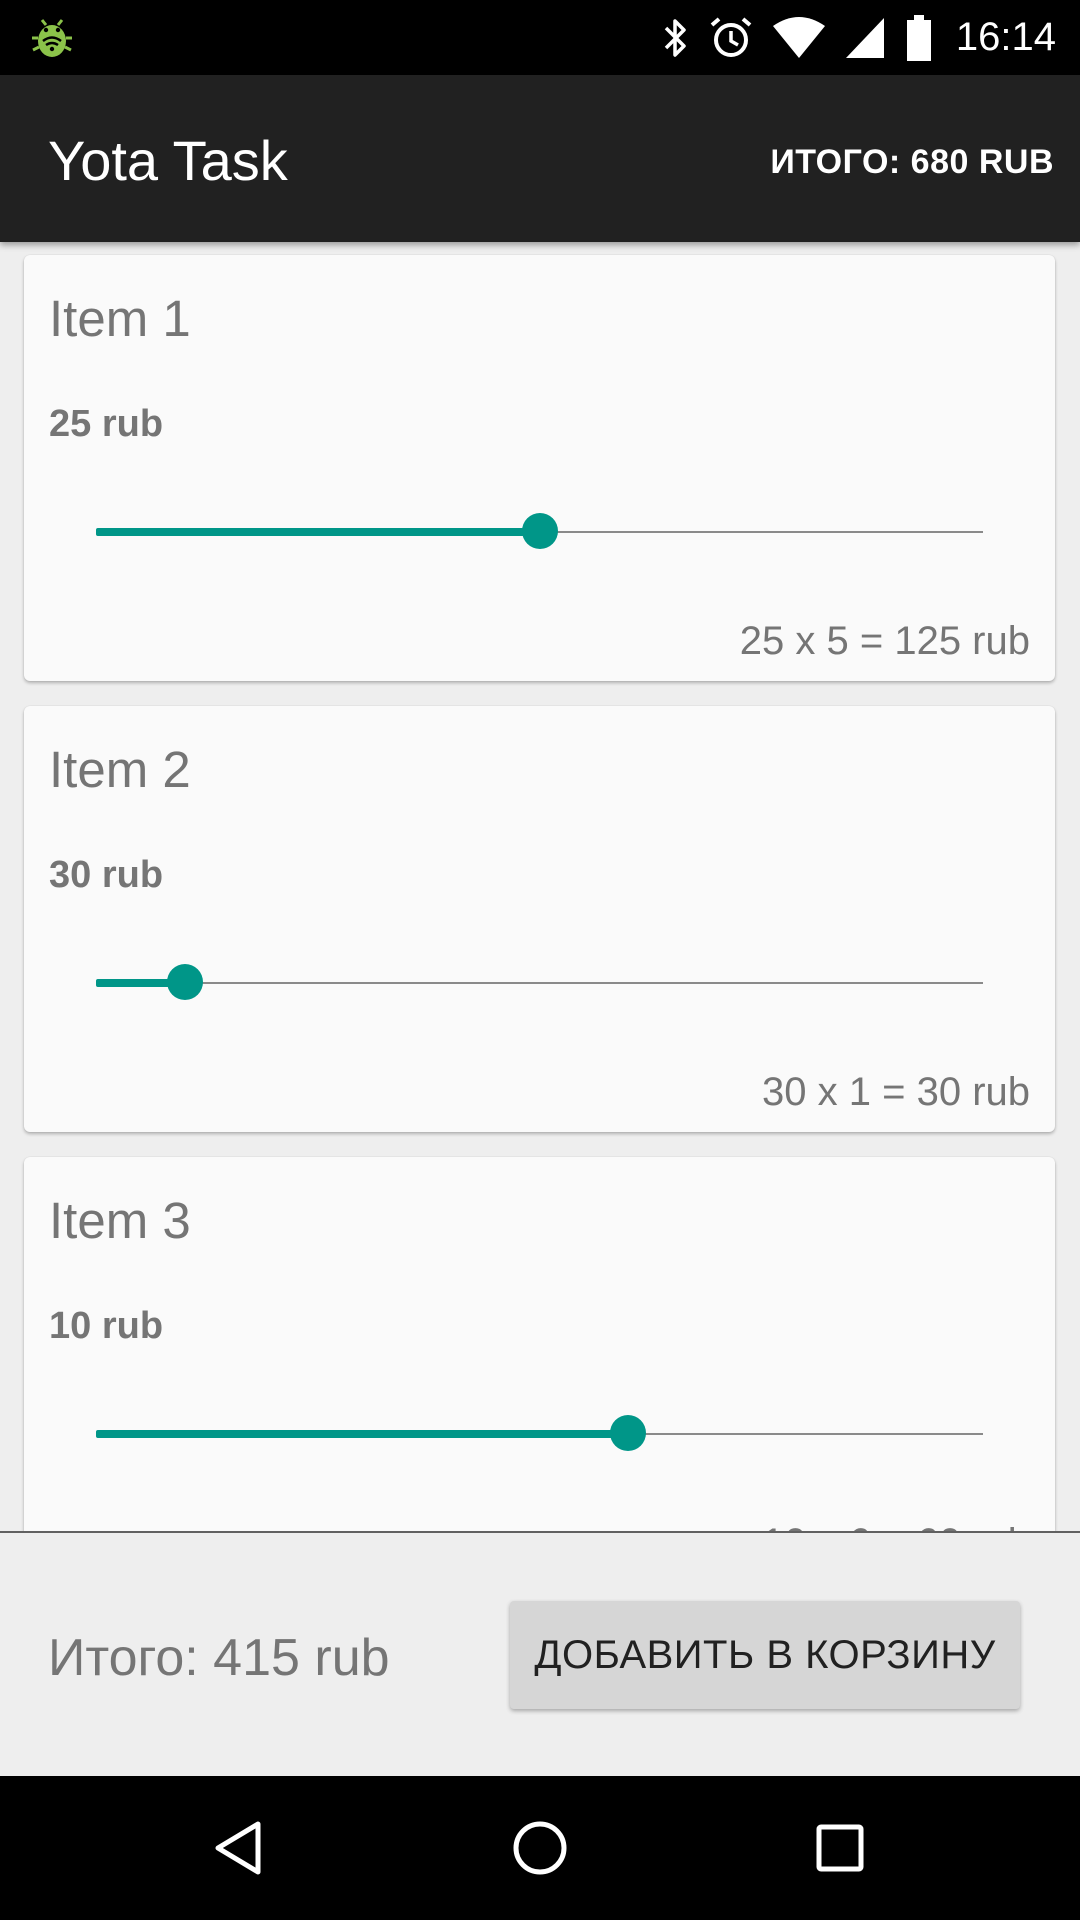 This screenshot has width=1080, height=1920. Describe the element at coordinates (884, 641) in the screenshot. I see `item-formula: 25 x 5 = 125 rub` at that location.